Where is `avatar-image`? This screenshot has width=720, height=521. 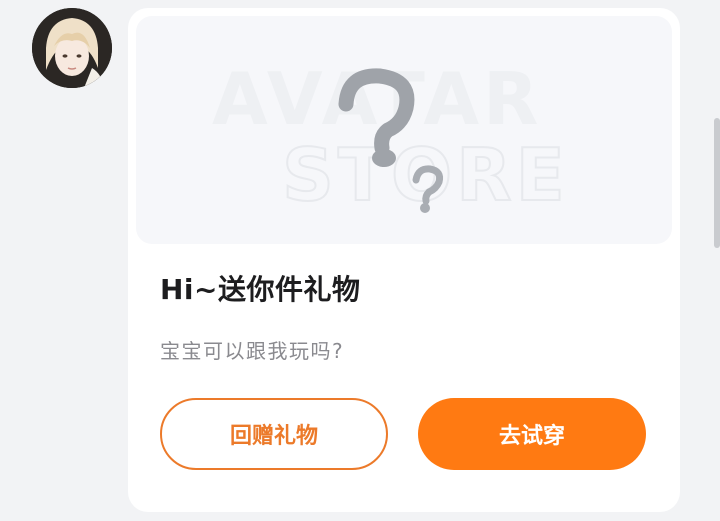
avatar-image is located at coordinates (72, 48).